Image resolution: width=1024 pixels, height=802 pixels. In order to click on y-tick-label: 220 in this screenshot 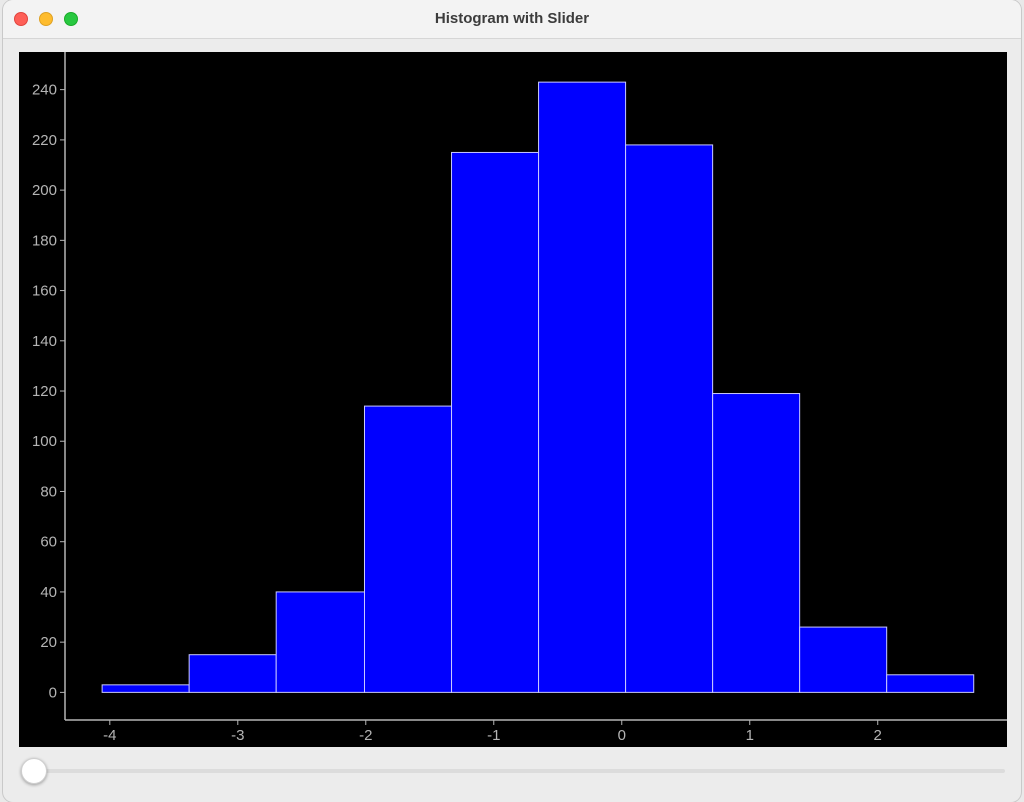, I will do `click(44, 140)`.